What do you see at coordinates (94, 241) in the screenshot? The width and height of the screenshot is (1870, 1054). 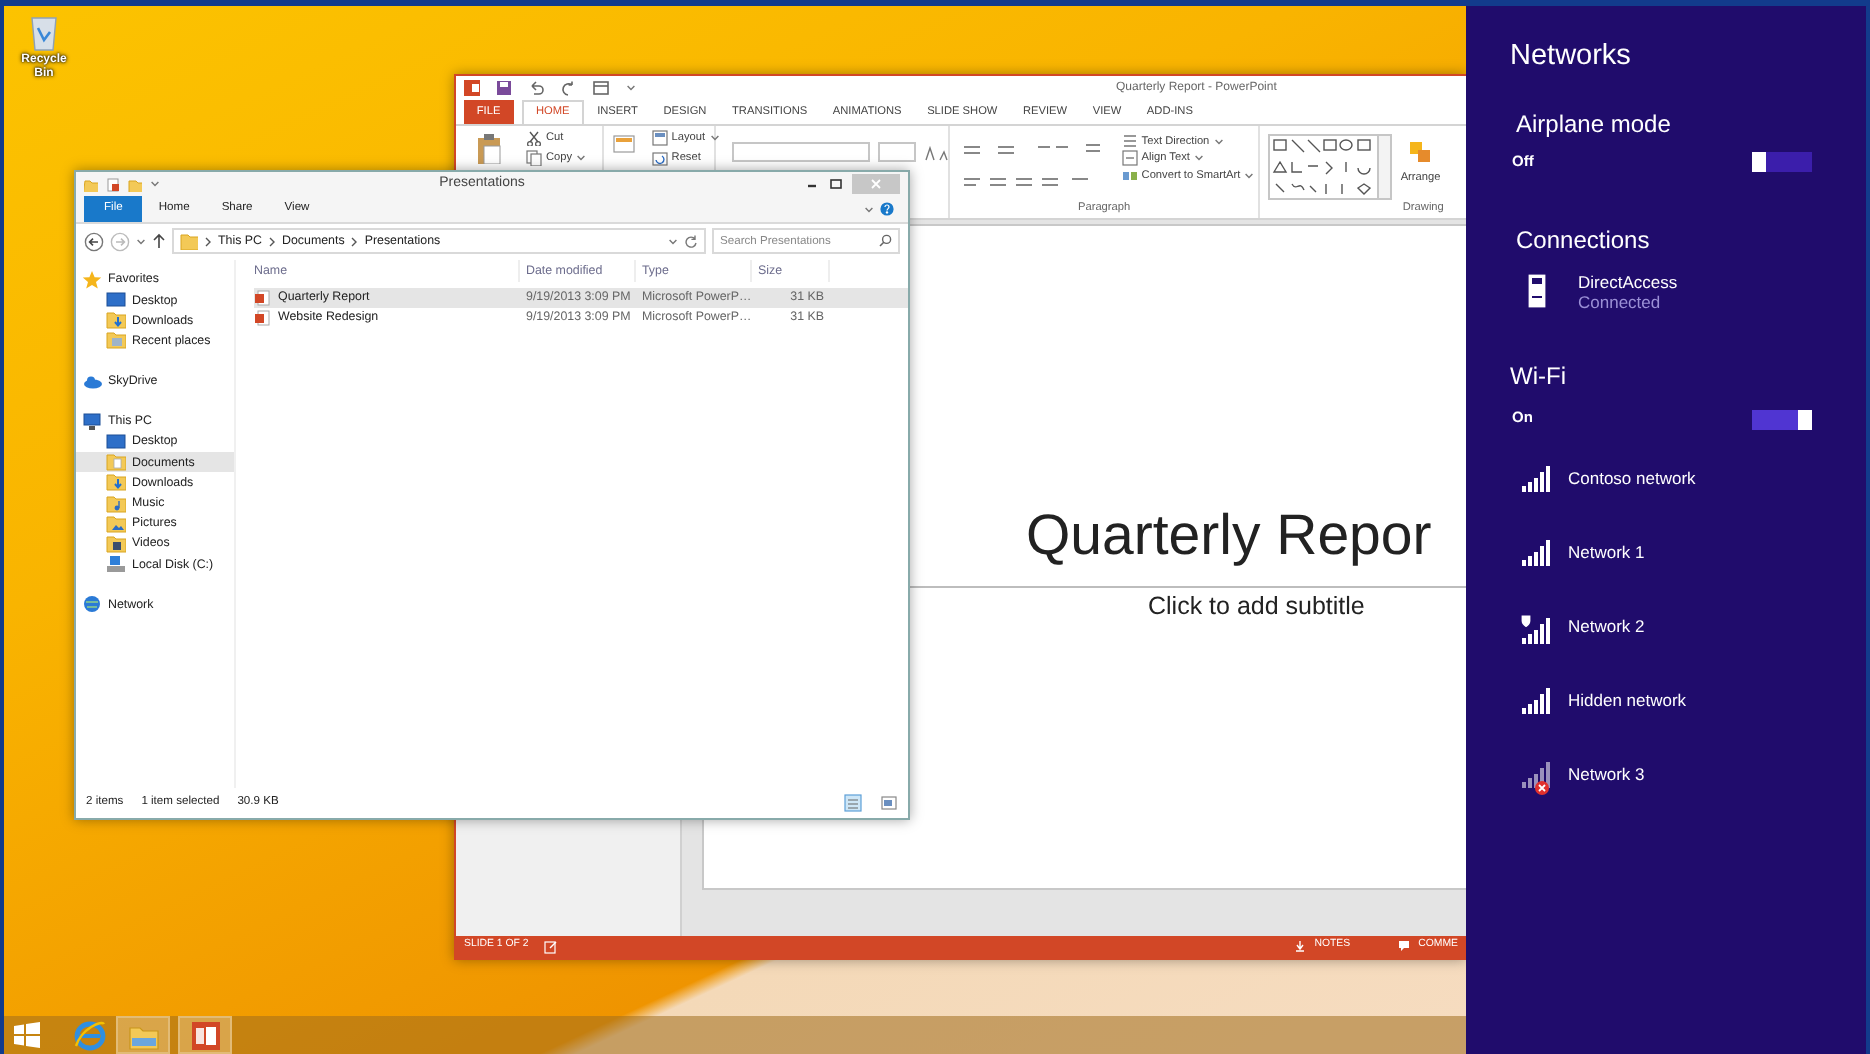 I see `back-button` at bounding box center [94, 241].